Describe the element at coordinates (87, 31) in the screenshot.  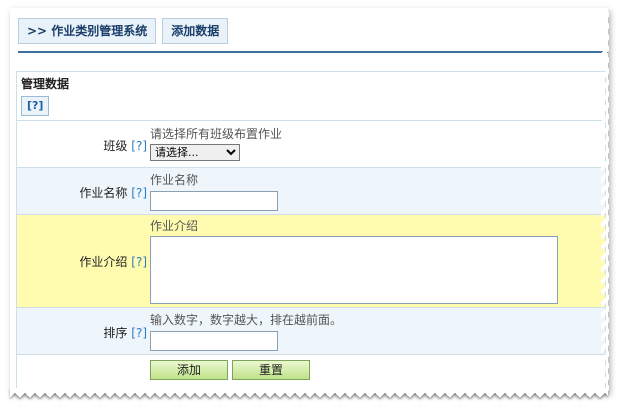
I see `nav-tab-category-system: >> 作业类别管理系统` at that location.